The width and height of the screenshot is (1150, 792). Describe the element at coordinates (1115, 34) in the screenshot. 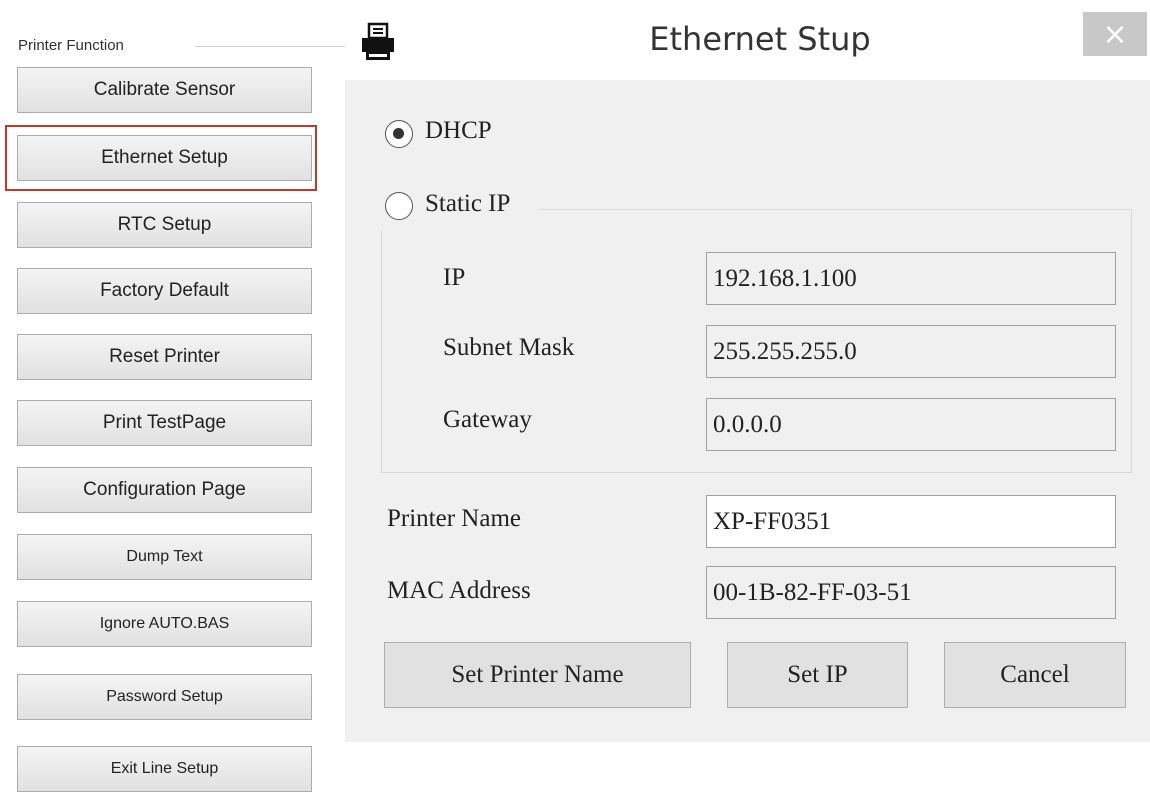

I see `close-button: ×` at that location.